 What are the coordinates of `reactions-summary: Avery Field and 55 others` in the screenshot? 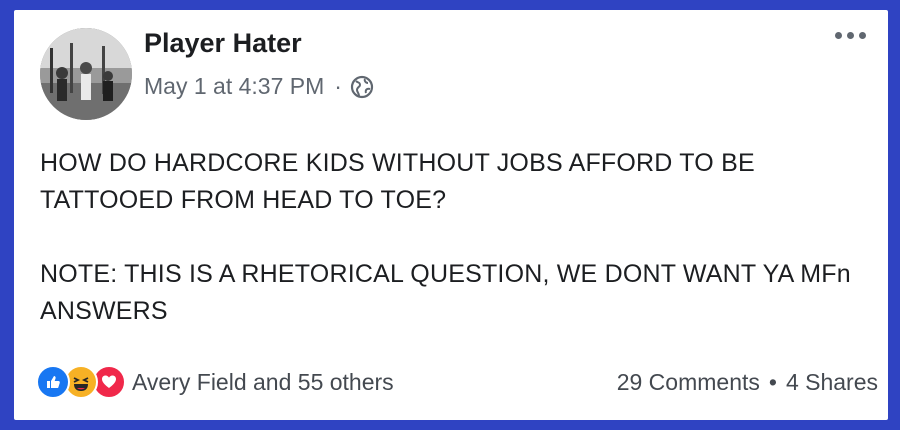 It's located at (215, 382).